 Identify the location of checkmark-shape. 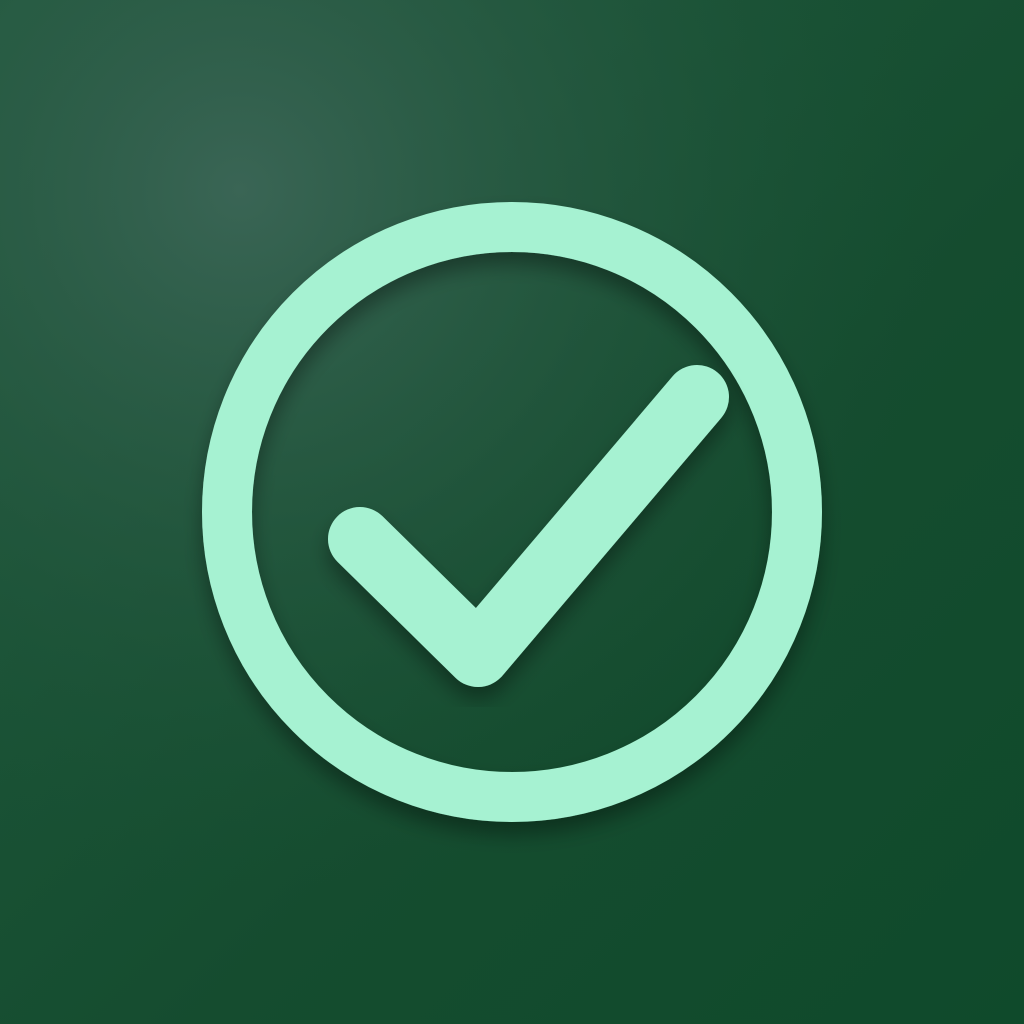
(528, 526).